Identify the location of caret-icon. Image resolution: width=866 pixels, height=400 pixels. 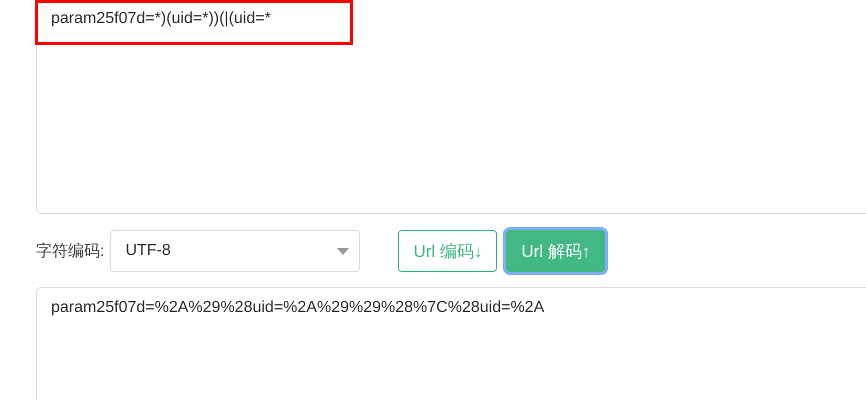
(343, 251).